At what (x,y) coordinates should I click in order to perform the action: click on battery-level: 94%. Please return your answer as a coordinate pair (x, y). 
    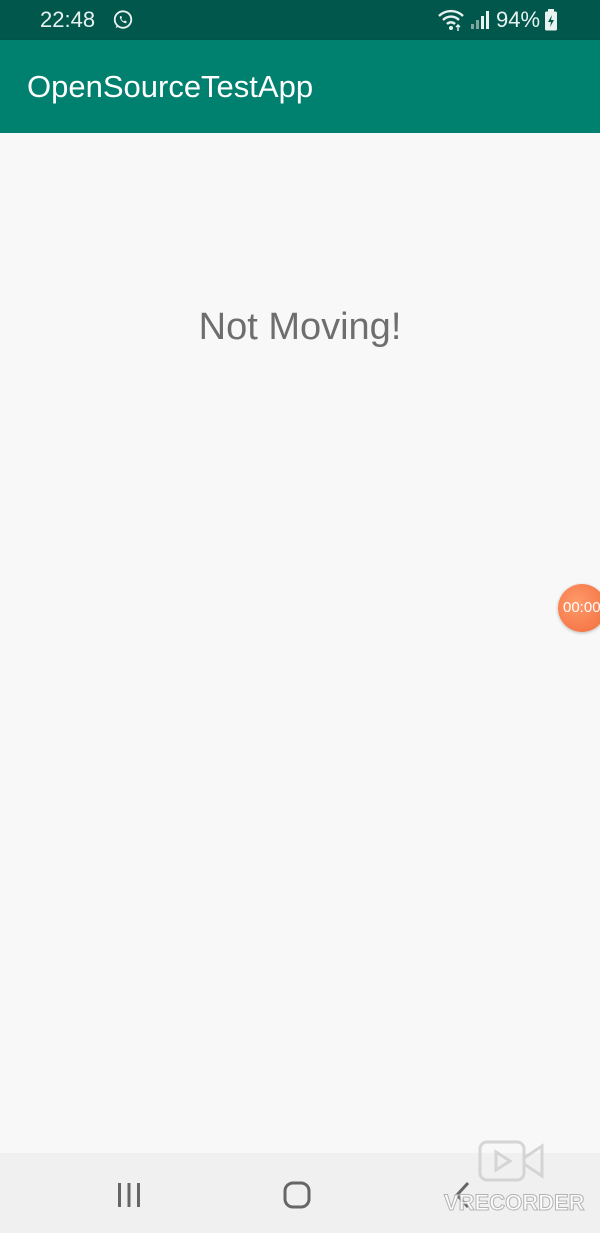
    Looking at the image, I should click on (518, 19).